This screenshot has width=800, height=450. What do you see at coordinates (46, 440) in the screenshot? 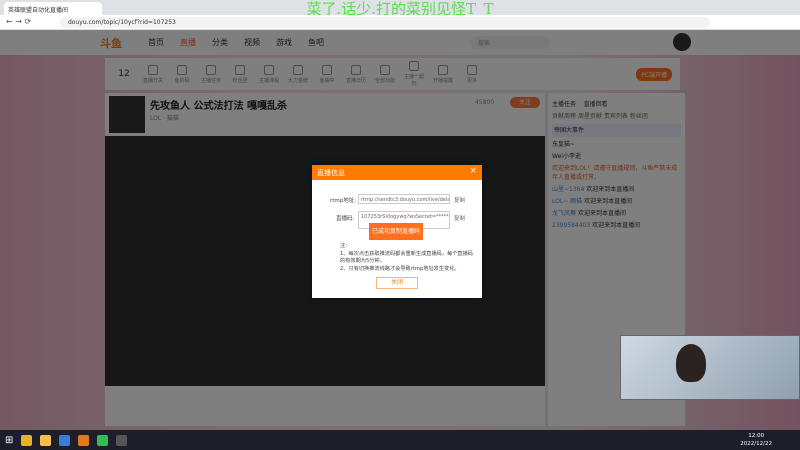
I see `folder-icon` at bounding box center [46, 440].